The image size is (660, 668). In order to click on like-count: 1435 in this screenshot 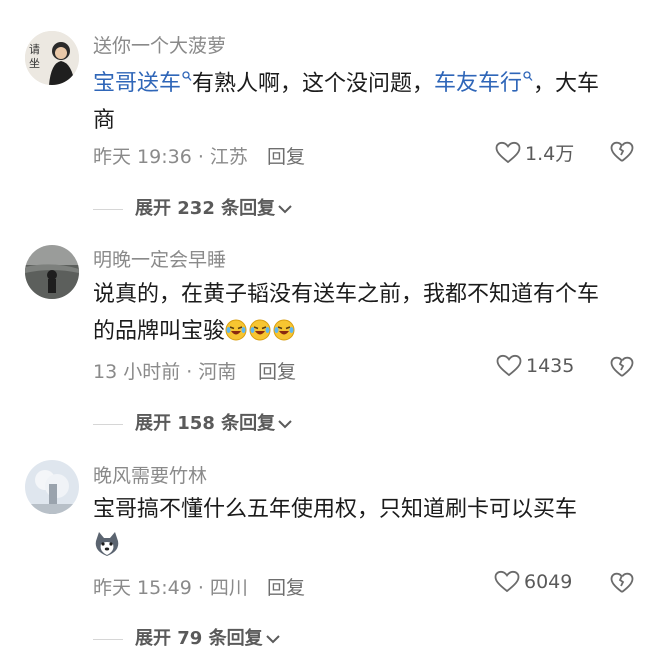, I will do `click(550, 366)`.